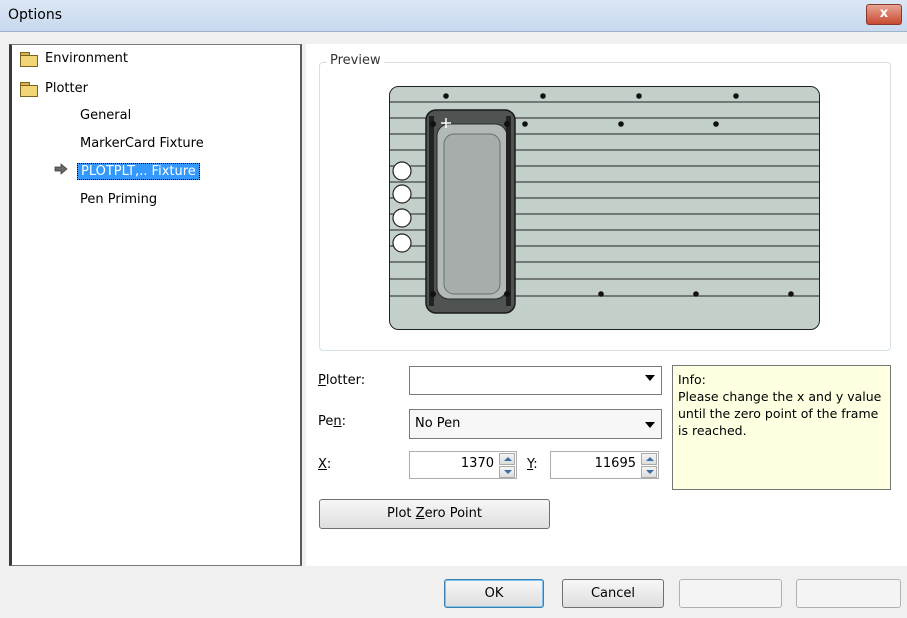  Describe the element at coordinates (692, 379) in the screenshot. I see `info-heading: Info:` at that location.